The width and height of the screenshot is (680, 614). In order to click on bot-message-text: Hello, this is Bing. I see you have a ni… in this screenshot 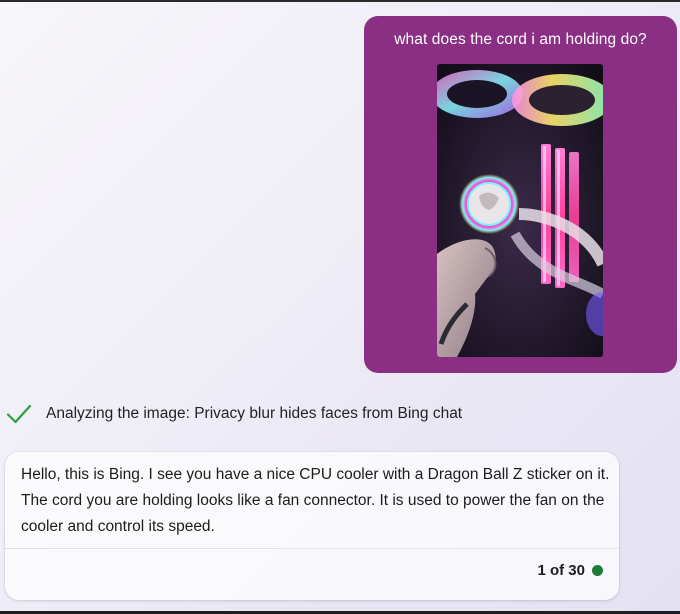, I will do `click(315, 500)`.